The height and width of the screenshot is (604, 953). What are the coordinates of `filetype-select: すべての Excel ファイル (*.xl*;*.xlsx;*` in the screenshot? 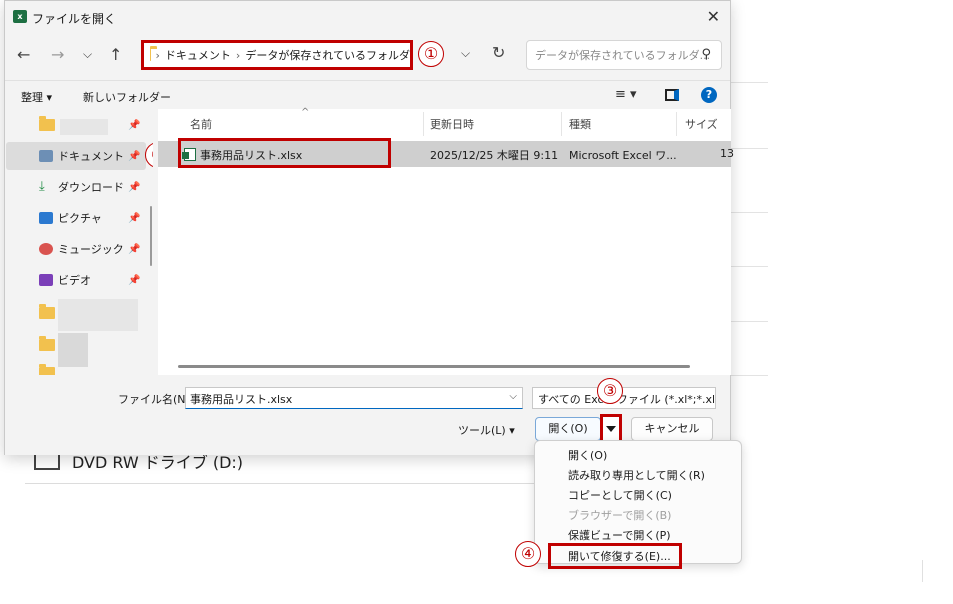 It's located at (624, 398).